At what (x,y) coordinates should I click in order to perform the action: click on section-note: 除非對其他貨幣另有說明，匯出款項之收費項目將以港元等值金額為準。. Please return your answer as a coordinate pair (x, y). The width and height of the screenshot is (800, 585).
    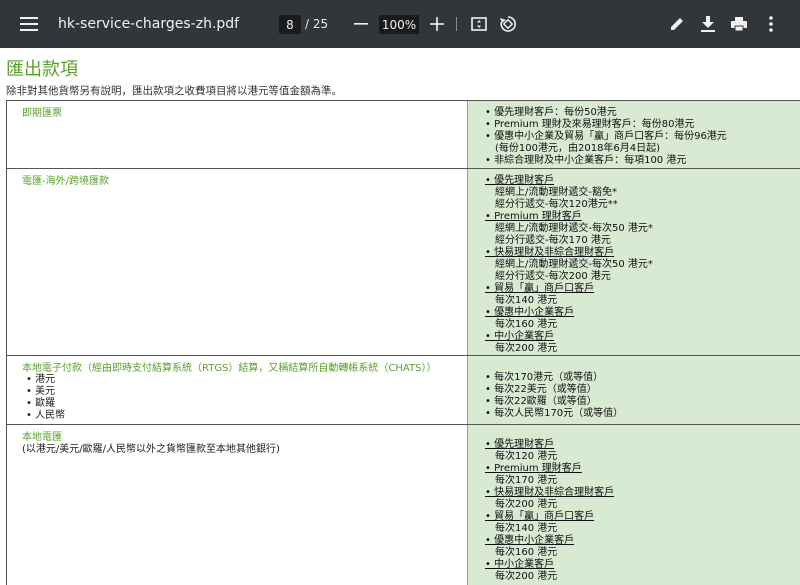
    Looking at the image, I should click on (174, 91).